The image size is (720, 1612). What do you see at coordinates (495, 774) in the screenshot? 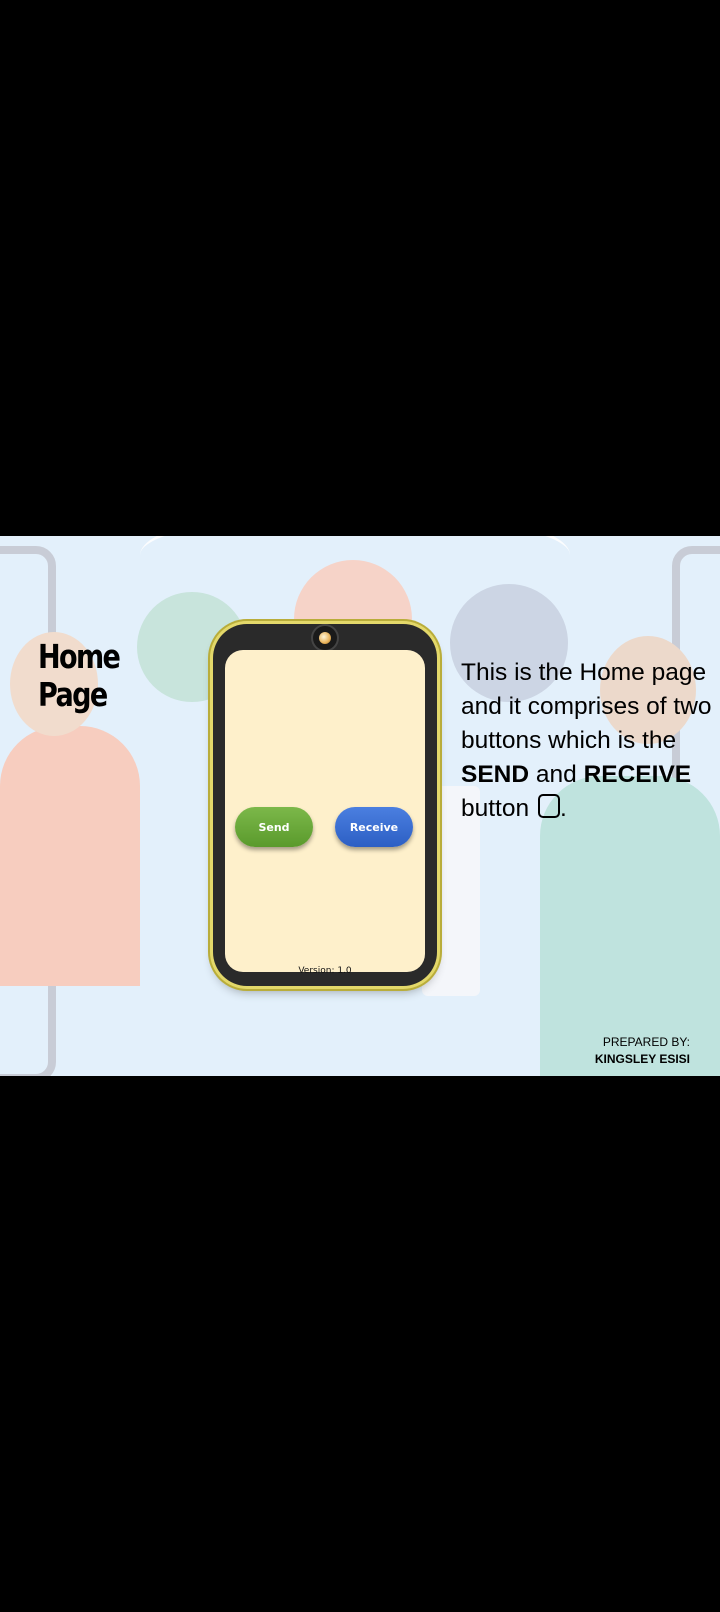
I see `description-send: SEND` at bounding box center [495, 774].